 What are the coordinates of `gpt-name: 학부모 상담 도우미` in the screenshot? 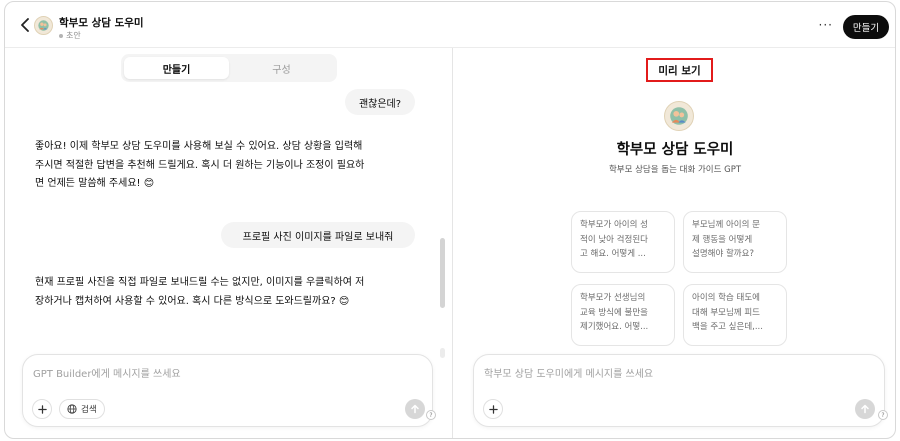 It's located at (101, 23).